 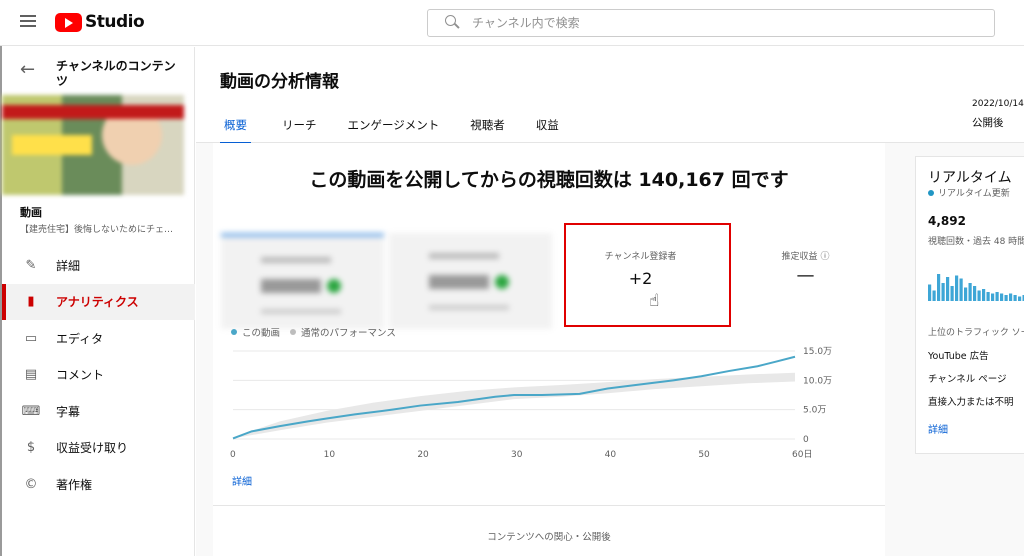 What do you see at coordinates (805, 275) in the screenshot?
I see `revenue-value: —` at bounding box center [805, 275].